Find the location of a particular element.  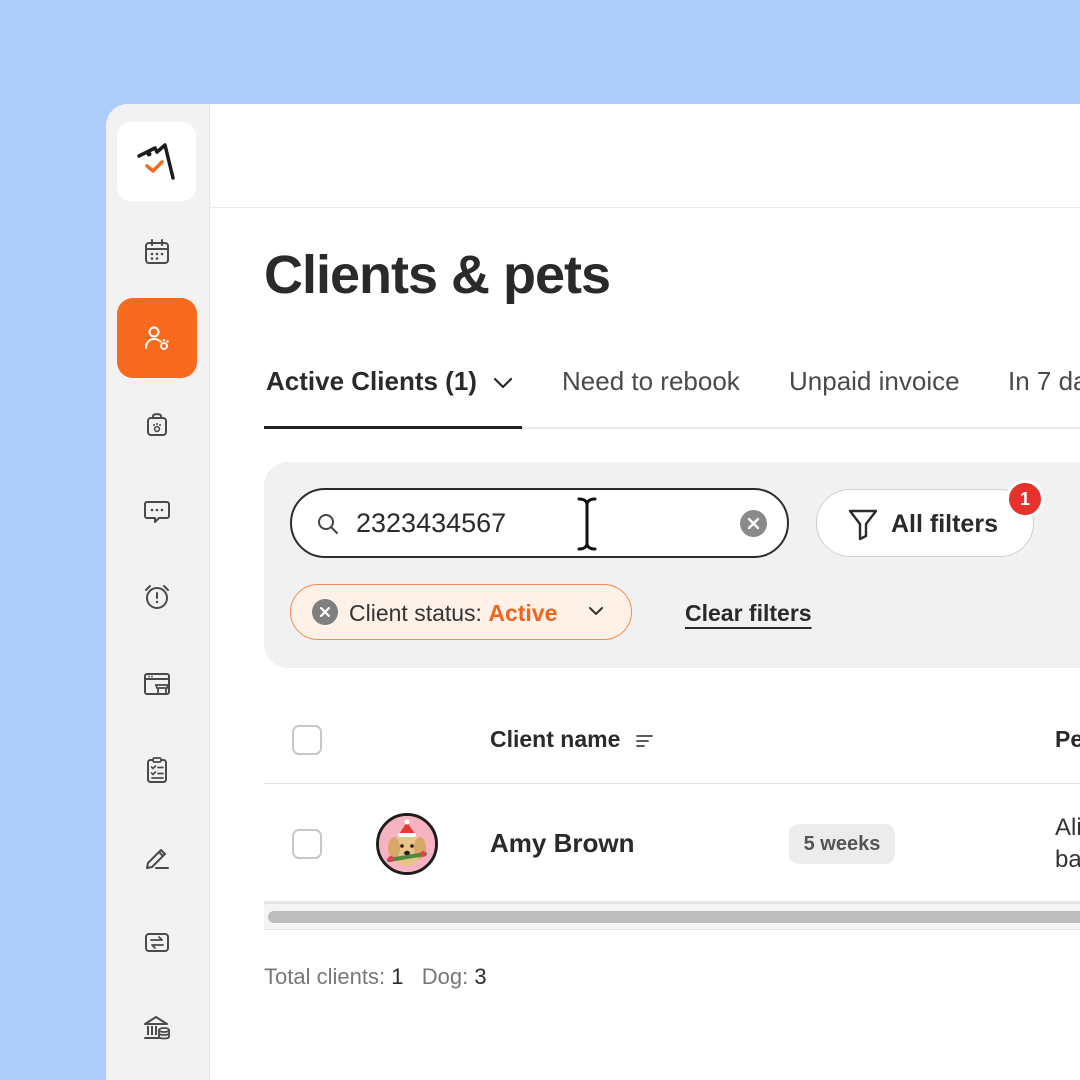

remove-filter-button is located at coordinates (325, 612).